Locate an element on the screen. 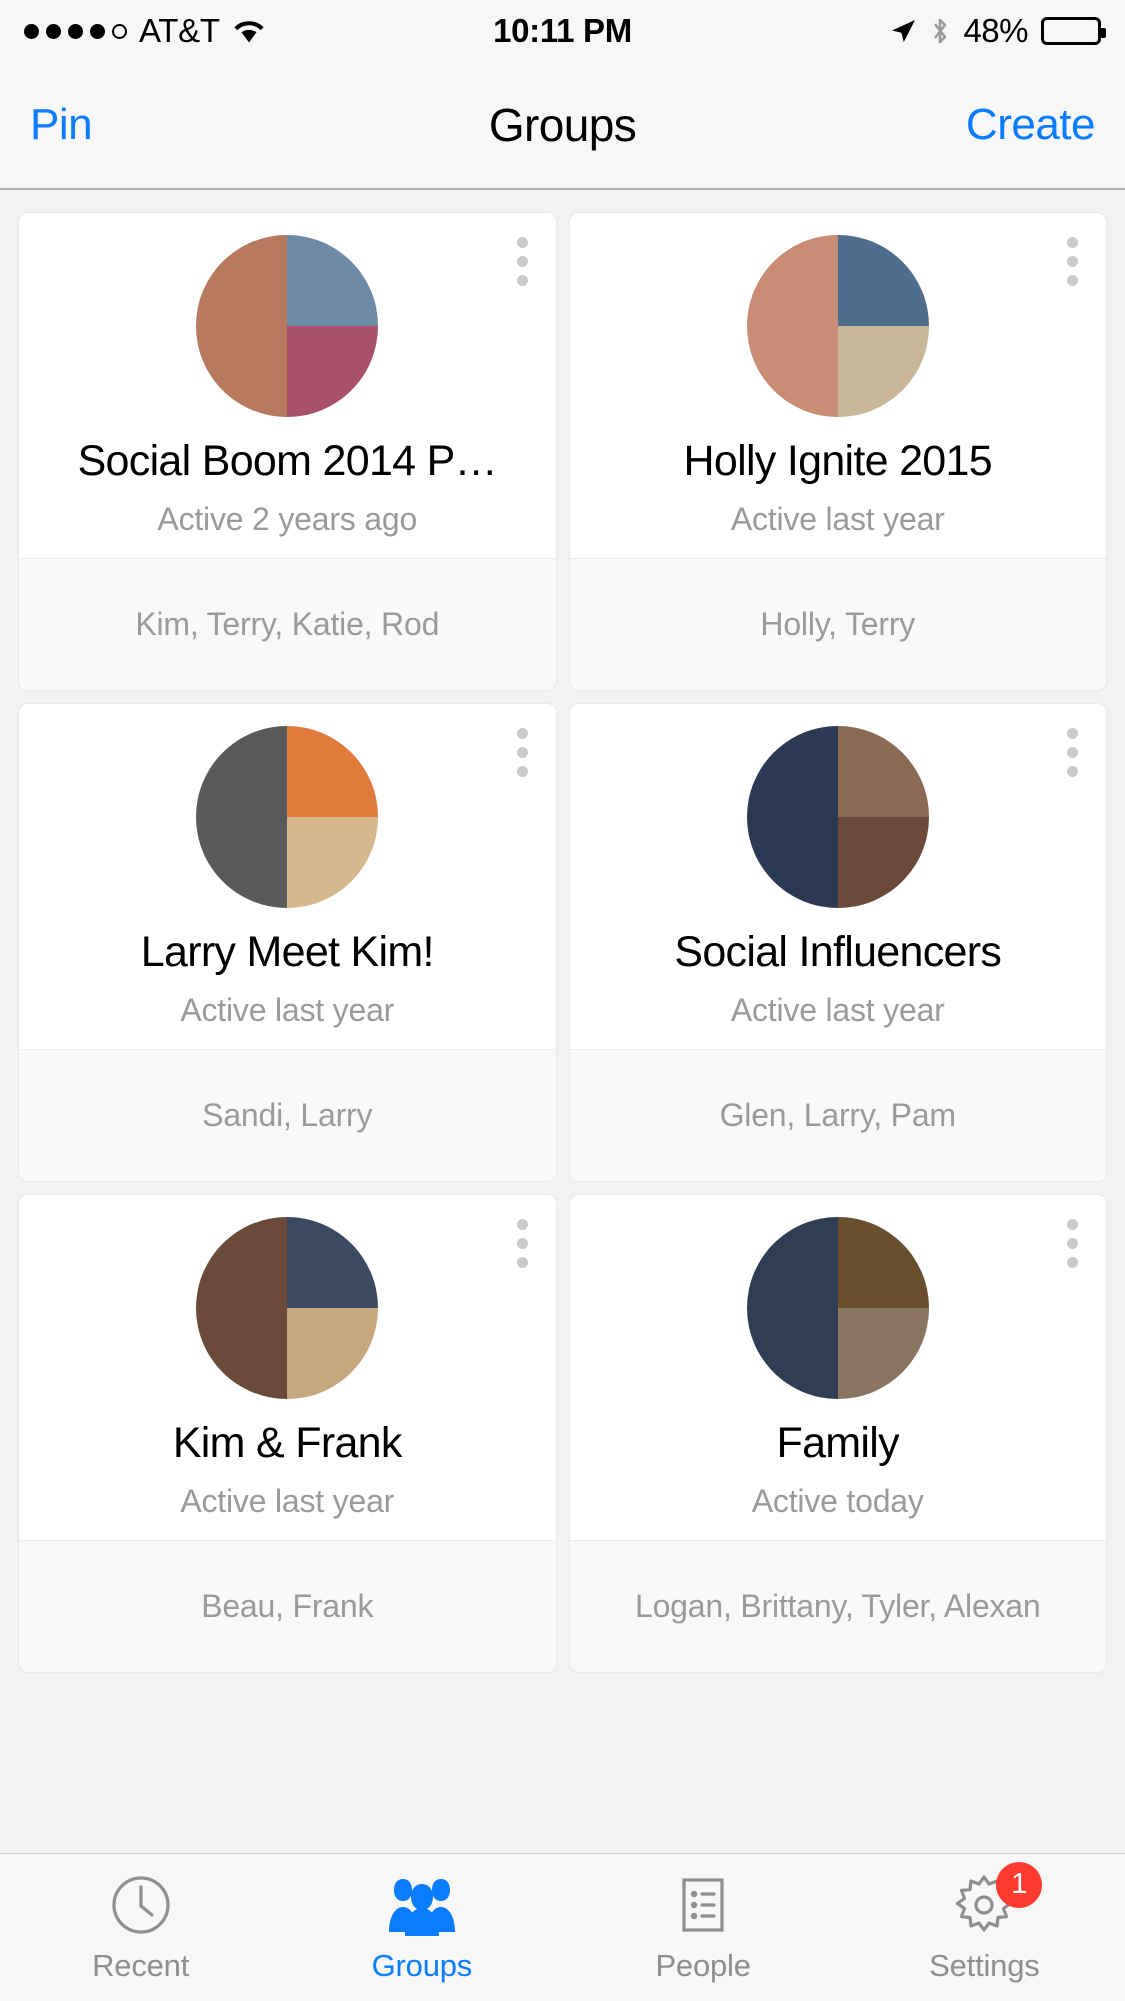 The image size is (1125, 2001). pin-button: Pin is located at coordinates (61, 125).